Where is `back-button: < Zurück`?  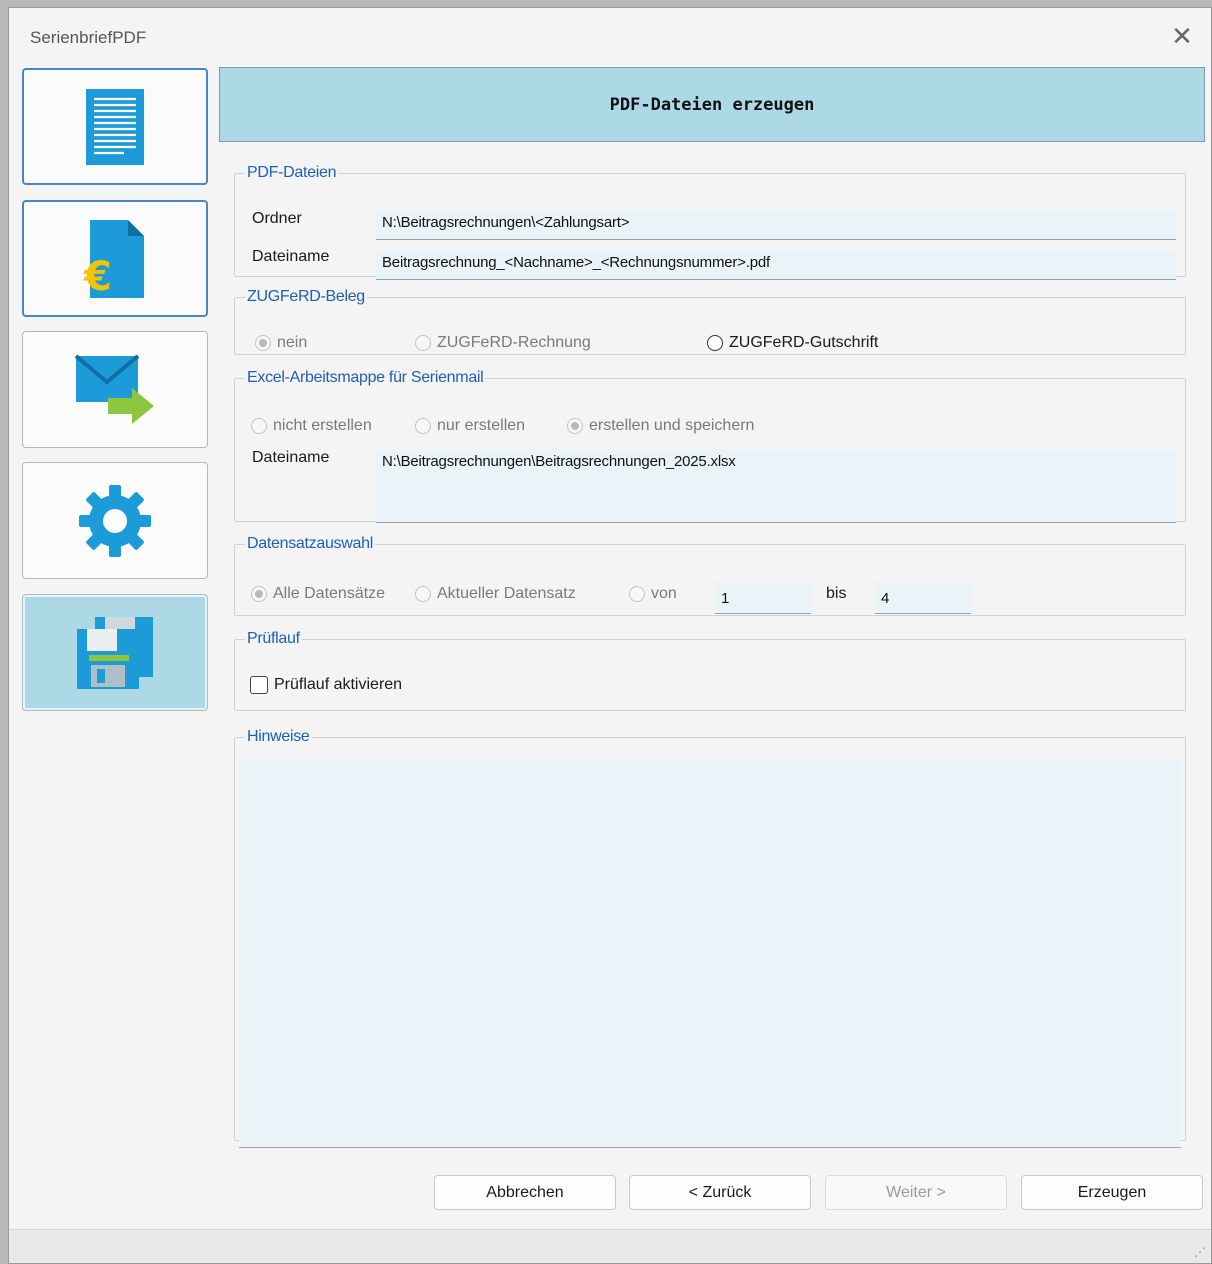
back-button: < Zurück is located at coordinates (720, 1192).